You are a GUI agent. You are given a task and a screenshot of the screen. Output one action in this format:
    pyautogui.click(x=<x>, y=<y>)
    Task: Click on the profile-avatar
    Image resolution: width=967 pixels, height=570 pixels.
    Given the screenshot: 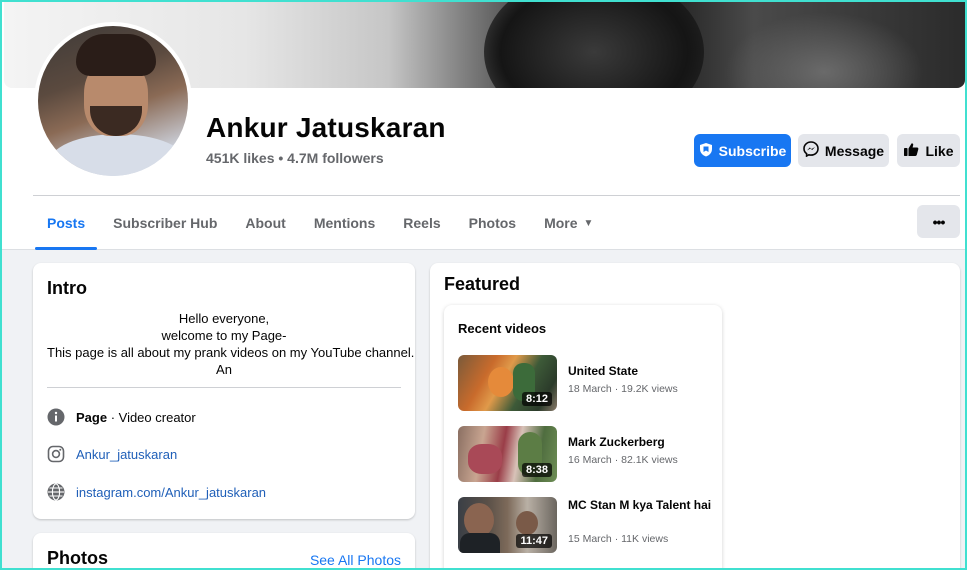 What is the action you would take?
    pyautogui.click(x=113, y=101)
    